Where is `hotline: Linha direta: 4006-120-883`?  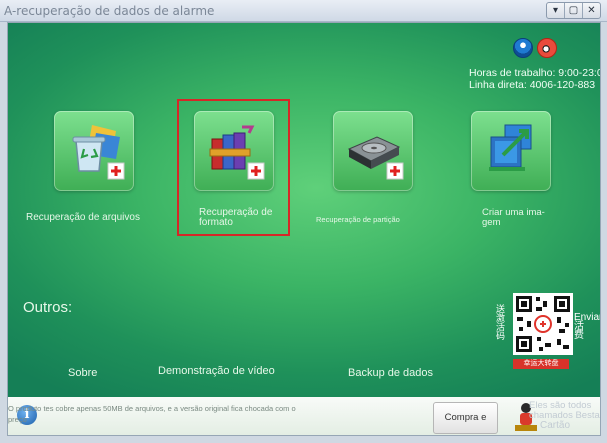
hotline: Linha direta: 4006-120-883 is located at coordinates (532, 85).